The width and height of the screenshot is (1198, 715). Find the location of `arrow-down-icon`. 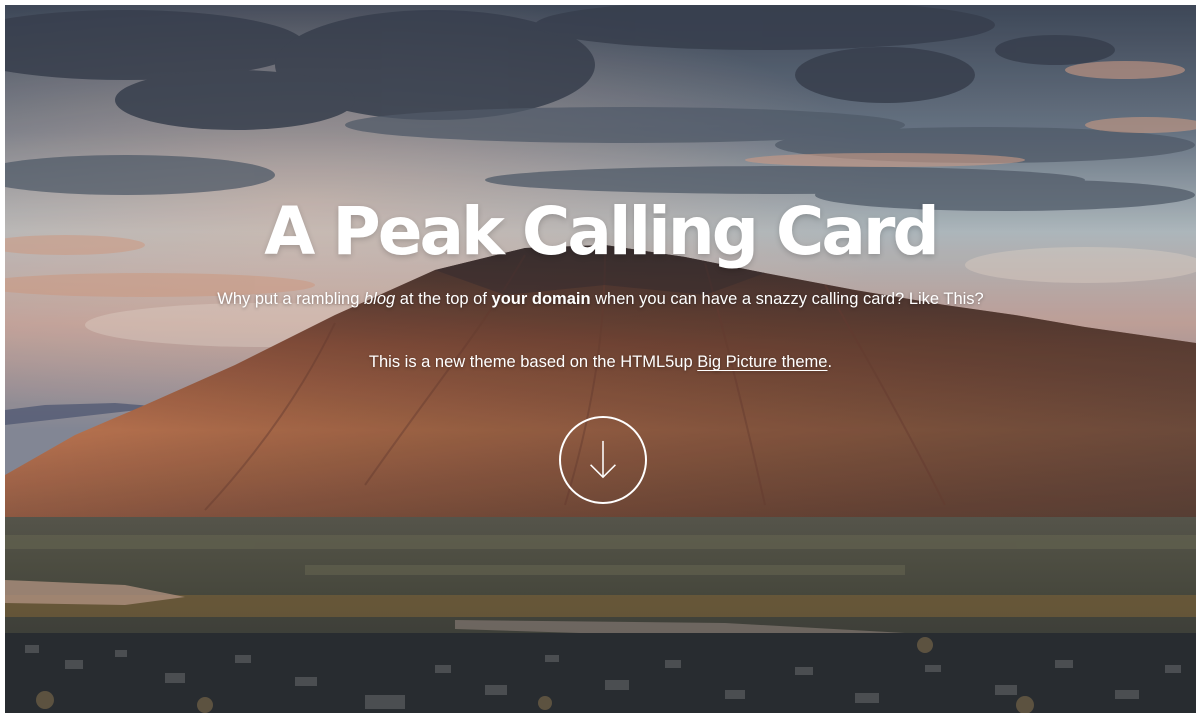

arrow-down-icon is located at coordinates (603, 459).